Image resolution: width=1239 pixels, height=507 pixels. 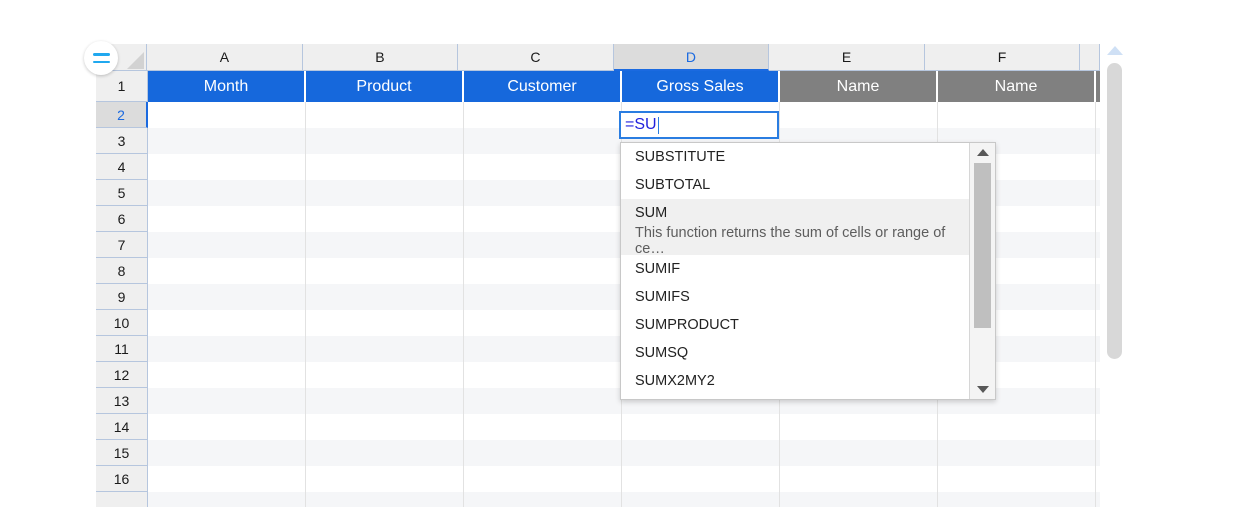 I want to click on equals-menu-icon, so click(x=101, y=58).